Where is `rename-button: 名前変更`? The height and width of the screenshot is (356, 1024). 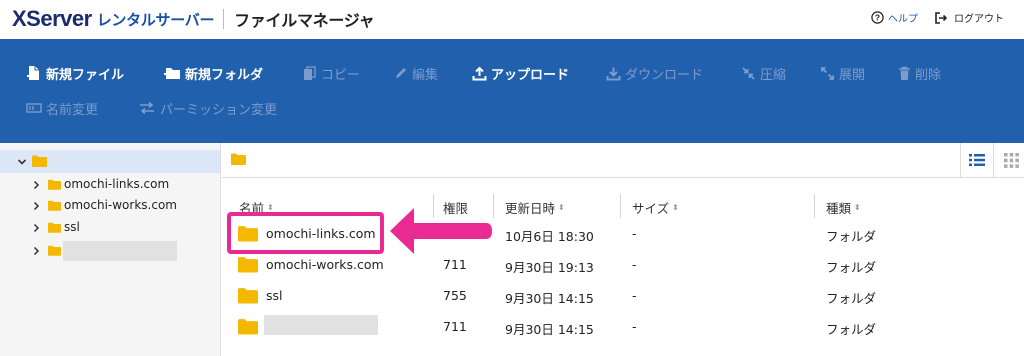 rename-button: 名前変更 is located at coordinates (62, 108).